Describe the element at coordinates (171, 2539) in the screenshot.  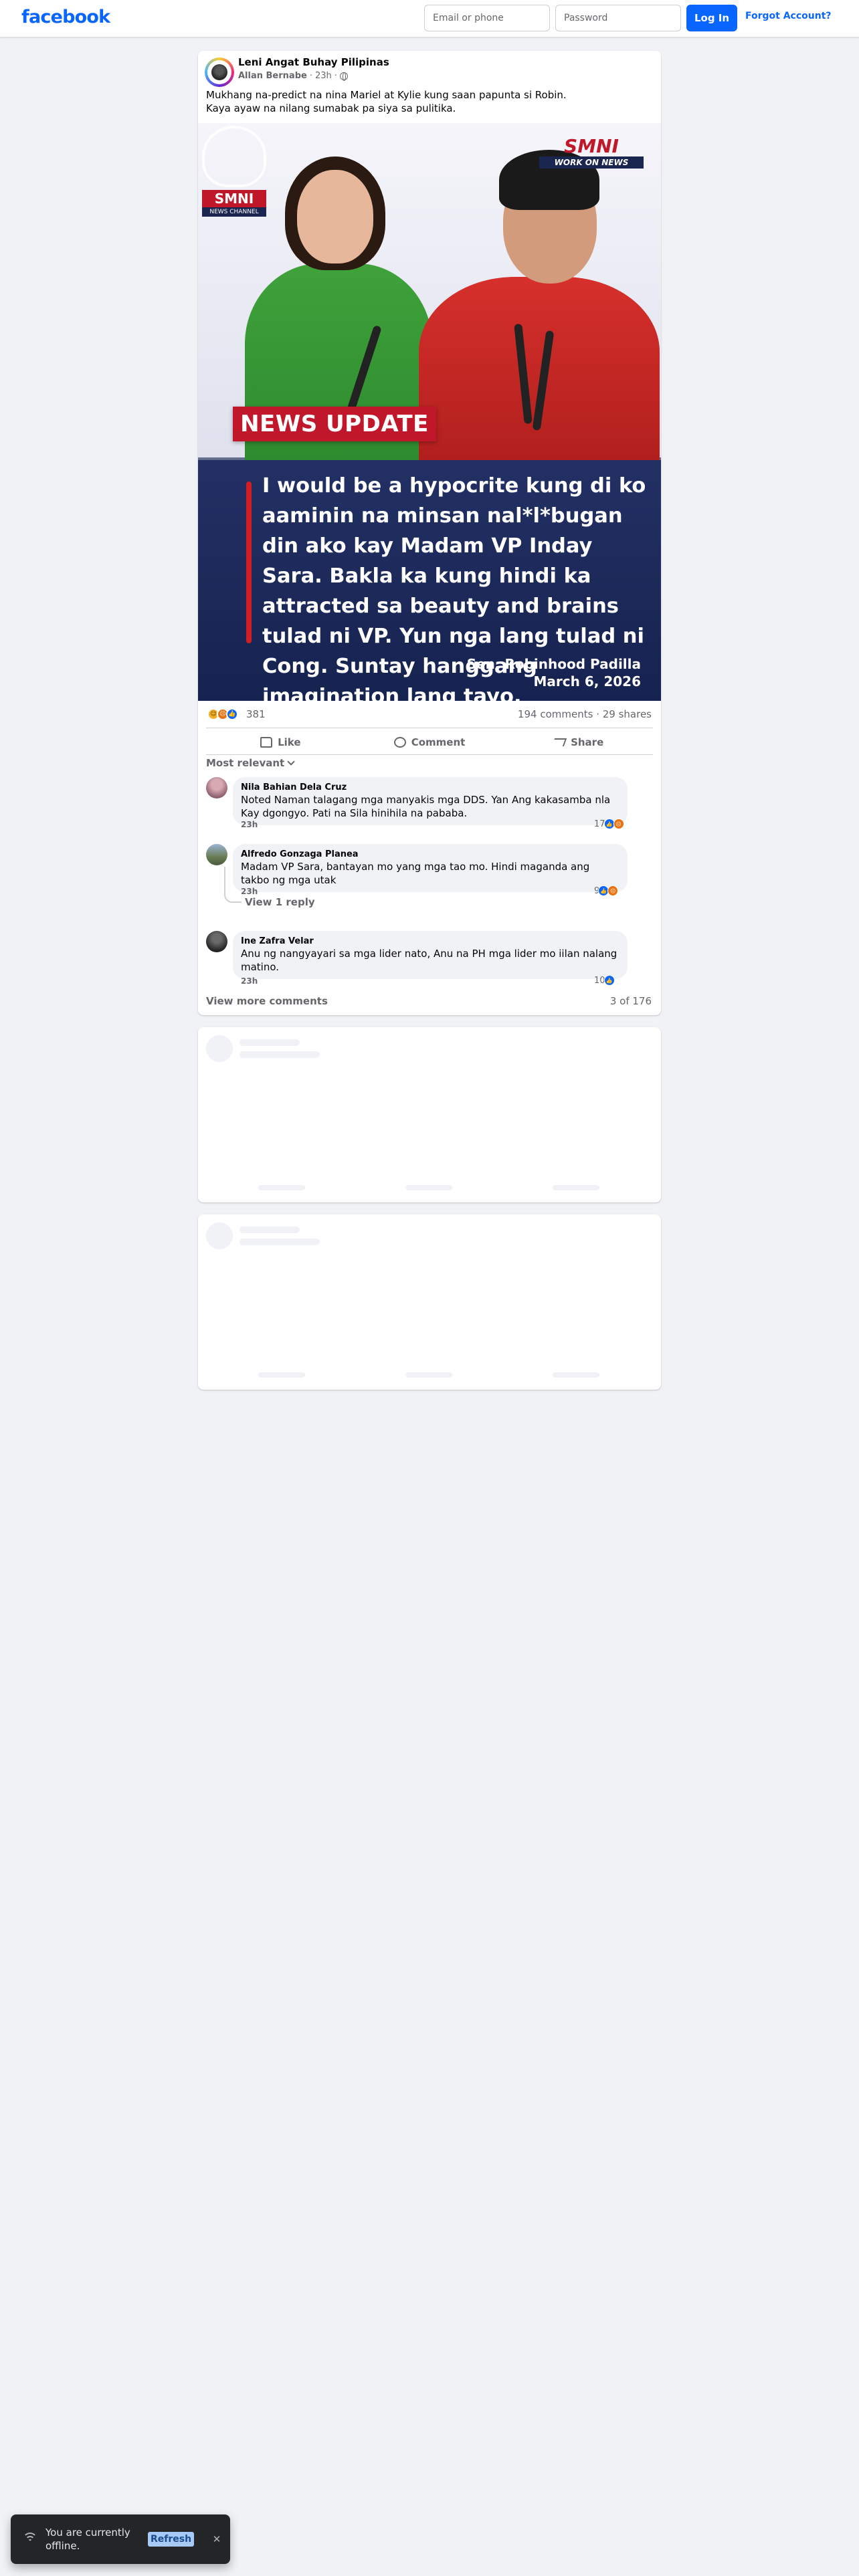
I see `refresh-button: Refresh` at that location.